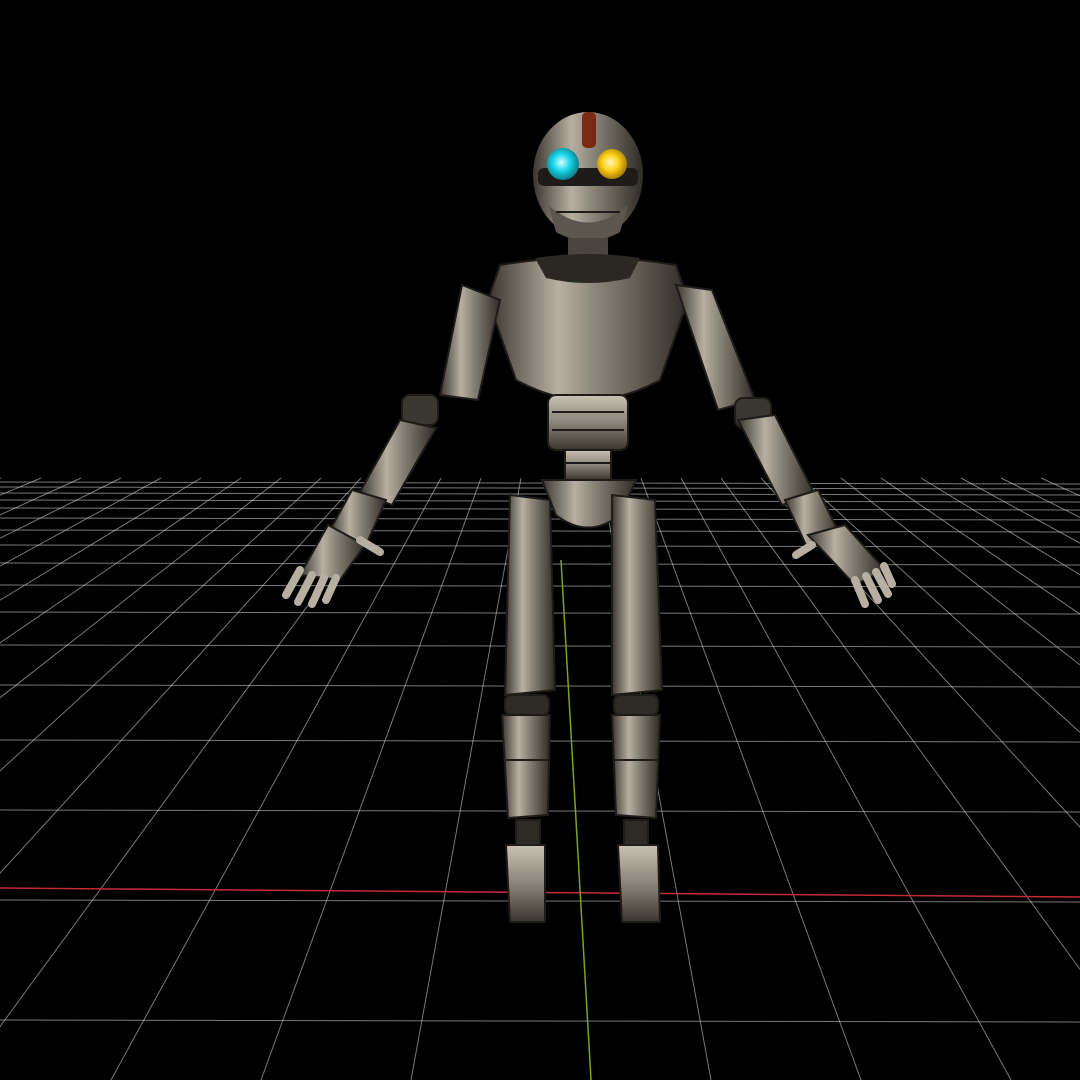 The width and height of the screenshot is (1080, 1080). What do you see at coordinates (637, 708) in the screenshot?
I see `robot-right-leg` at bounding box center [637, 708].